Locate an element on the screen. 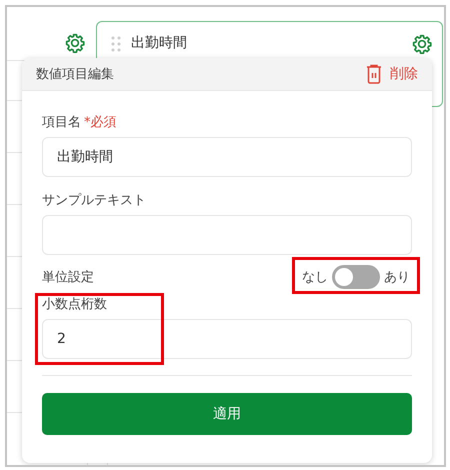 This screenshot has width=450, height=470. apply-button: 適用 is located at coordinates (227, 414).